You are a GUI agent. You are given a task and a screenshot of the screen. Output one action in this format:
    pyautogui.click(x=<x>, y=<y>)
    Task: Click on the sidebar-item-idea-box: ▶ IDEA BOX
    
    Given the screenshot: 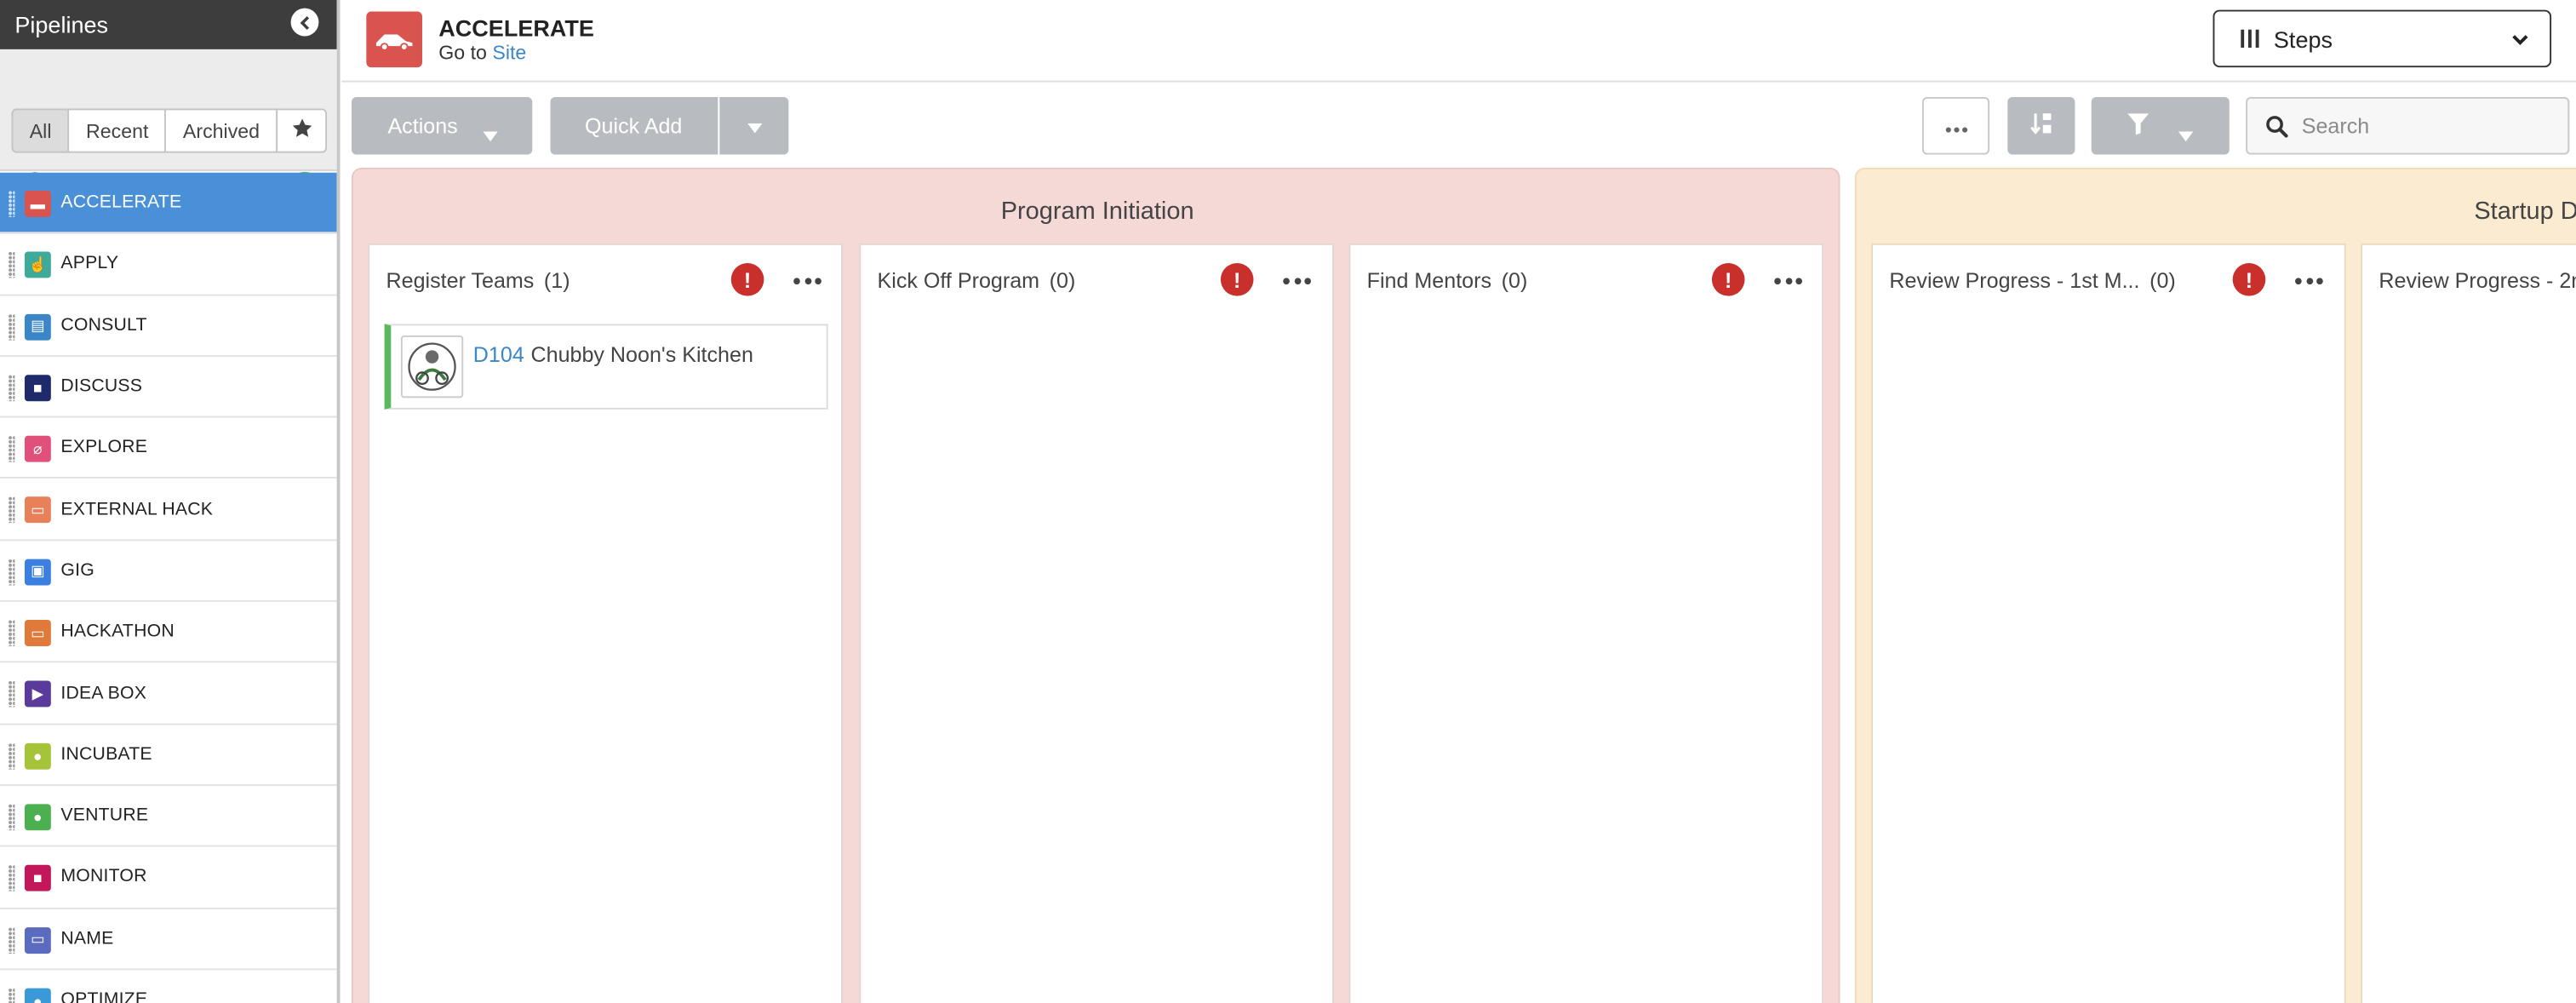 What is the action you would take?
    pyautogui.click(x=168, y=694)
    